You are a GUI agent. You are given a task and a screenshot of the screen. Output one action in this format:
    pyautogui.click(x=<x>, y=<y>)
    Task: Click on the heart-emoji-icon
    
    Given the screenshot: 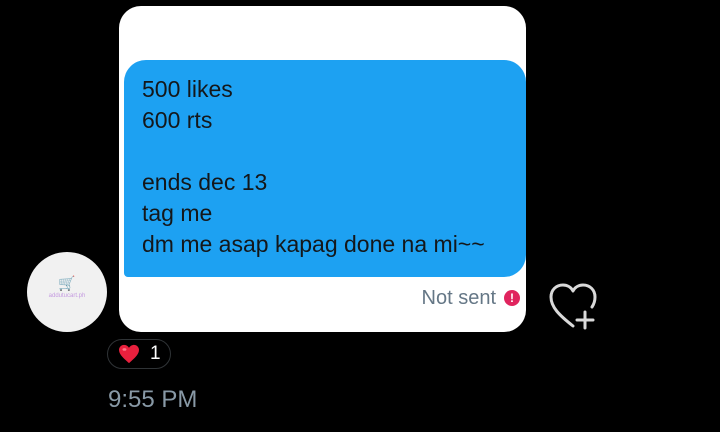 What is the action you would take?
    pyautogui.click(x=129, y=354)
    